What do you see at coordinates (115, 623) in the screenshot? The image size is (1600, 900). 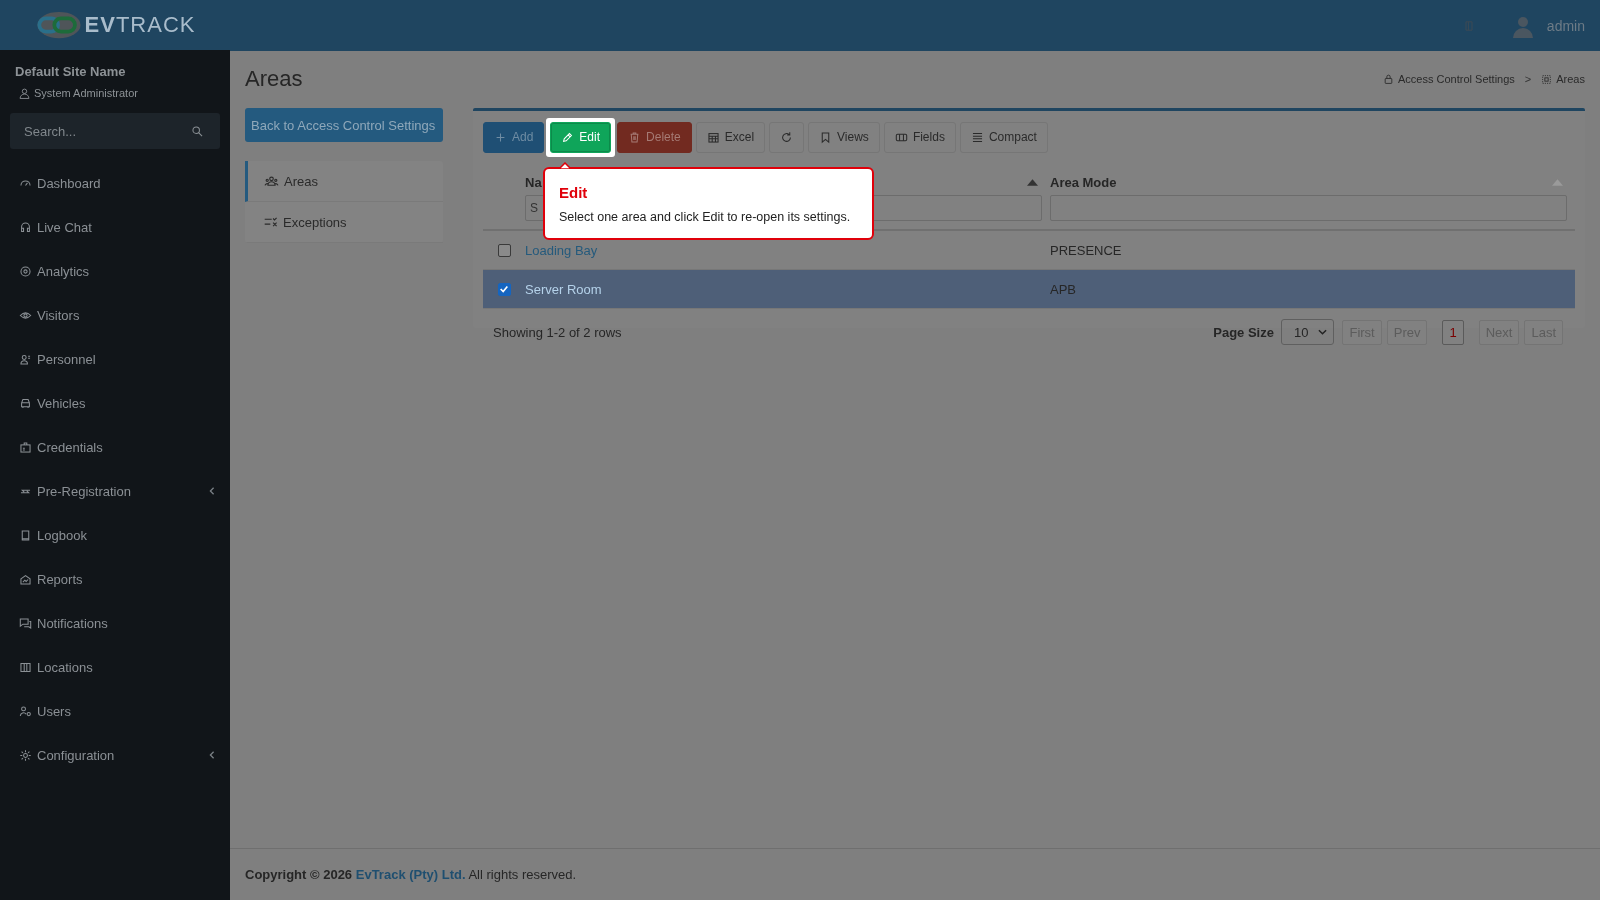 I see `nav-item: Notifications` at bounding box center [115, 623].